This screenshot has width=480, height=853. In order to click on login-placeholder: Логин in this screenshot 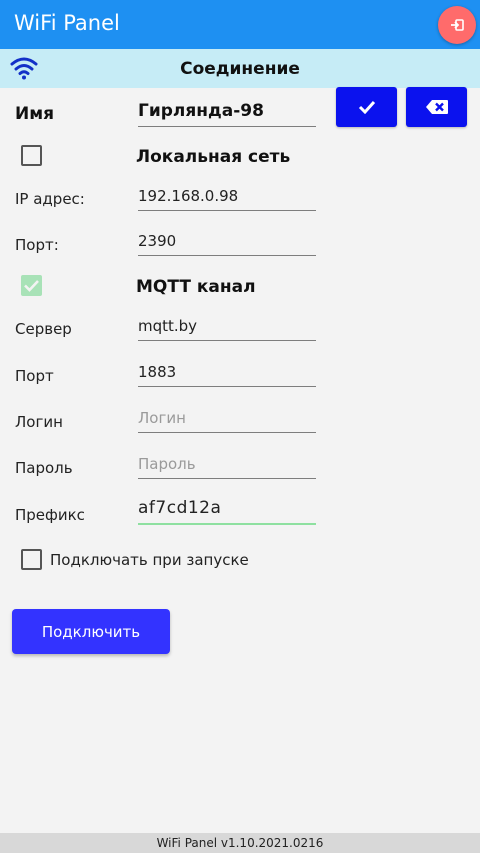, I will do `click(162, 418)`.